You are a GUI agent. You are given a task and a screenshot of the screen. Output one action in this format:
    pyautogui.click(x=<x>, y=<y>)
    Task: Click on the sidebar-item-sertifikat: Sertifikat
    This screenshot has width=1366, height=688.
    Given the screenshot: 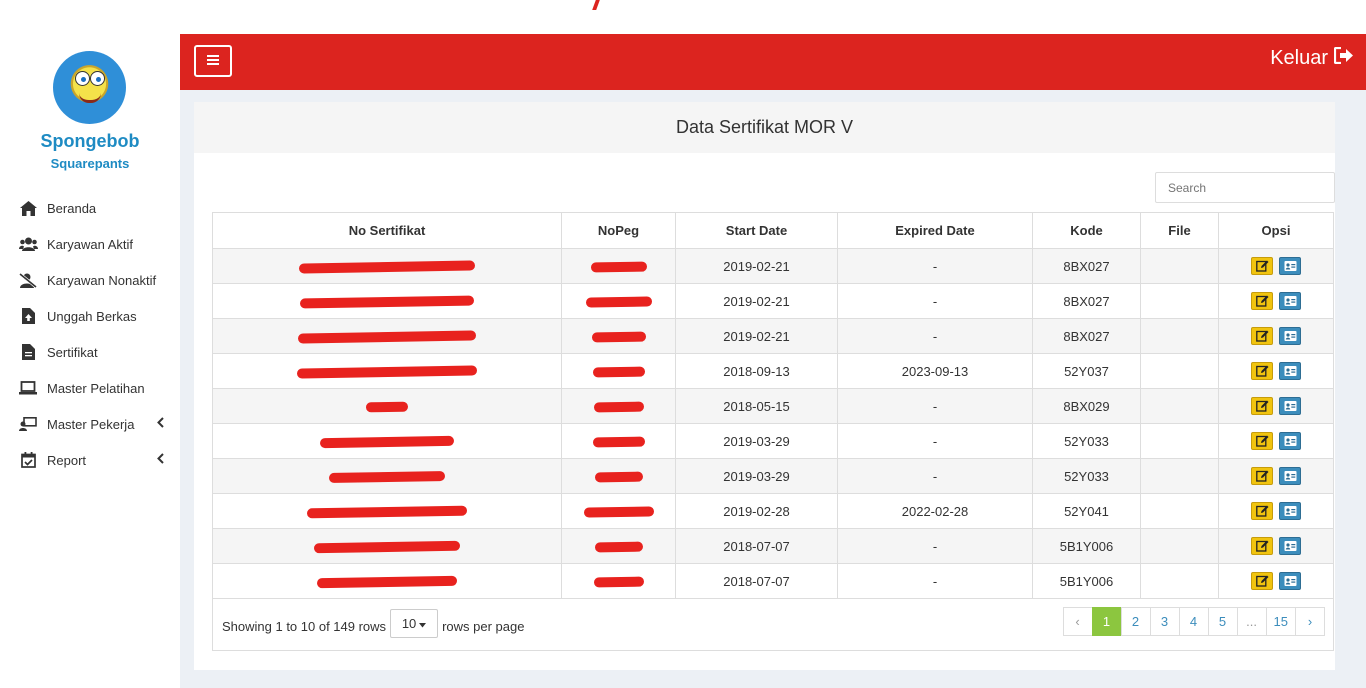 What is the action you would take?
    pyautogui.click(x=90, y=352)
    